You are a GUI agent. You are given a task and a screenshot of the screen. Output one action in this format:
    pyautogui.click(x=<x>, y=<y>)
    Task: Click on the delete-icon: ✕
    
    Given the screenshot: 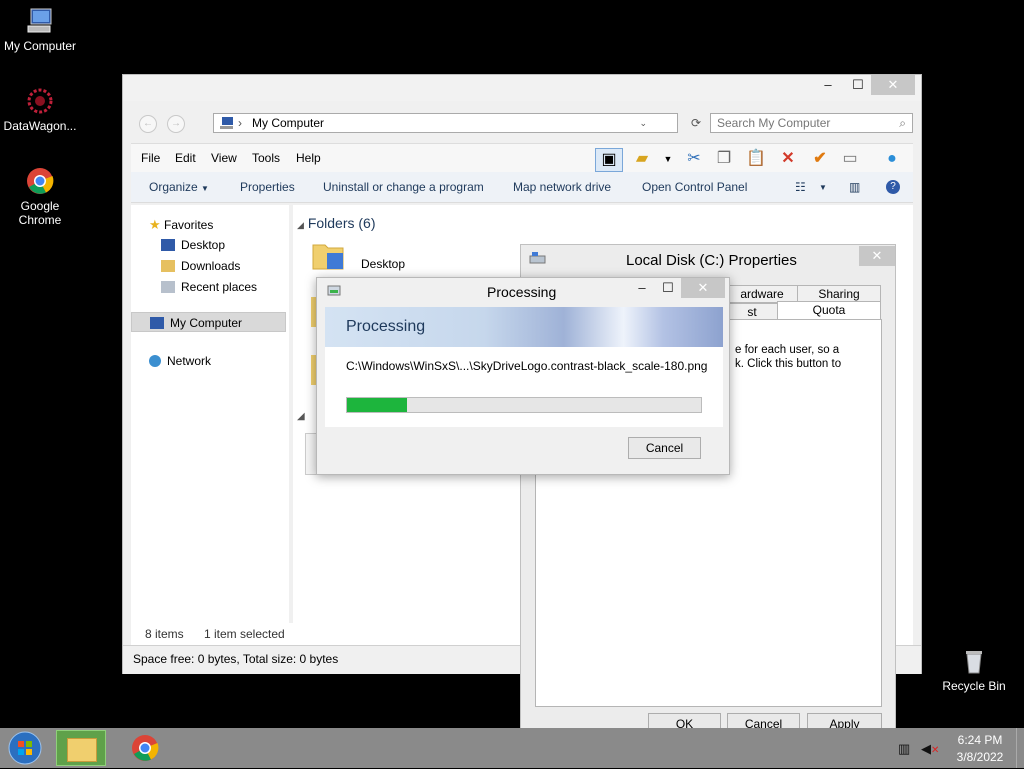 What is the action you would take?
    pyautogui.click(x=788, y=159)
    